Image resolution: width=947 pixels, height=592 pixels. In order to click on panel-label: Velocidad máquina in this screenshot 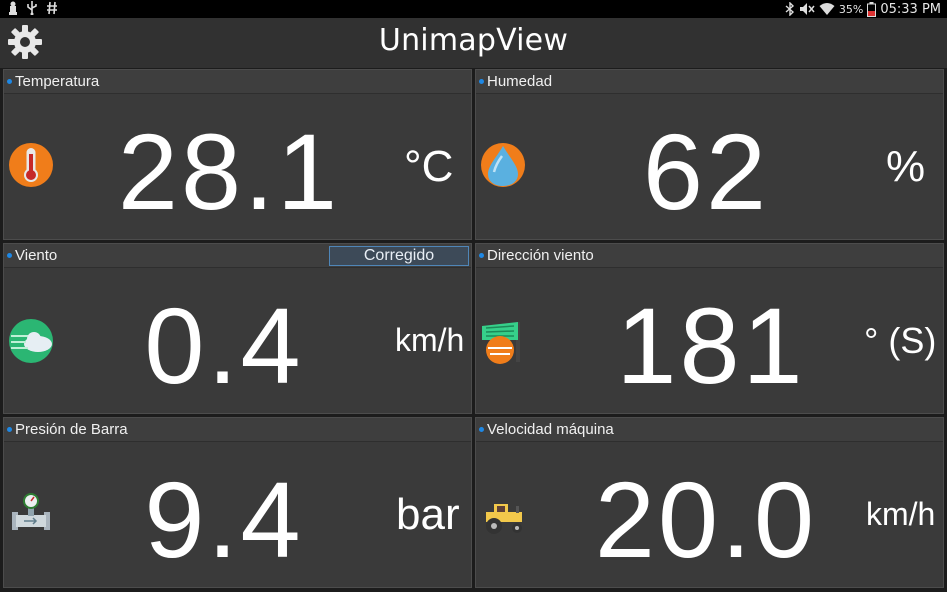, I will do `click(550, 429)`.